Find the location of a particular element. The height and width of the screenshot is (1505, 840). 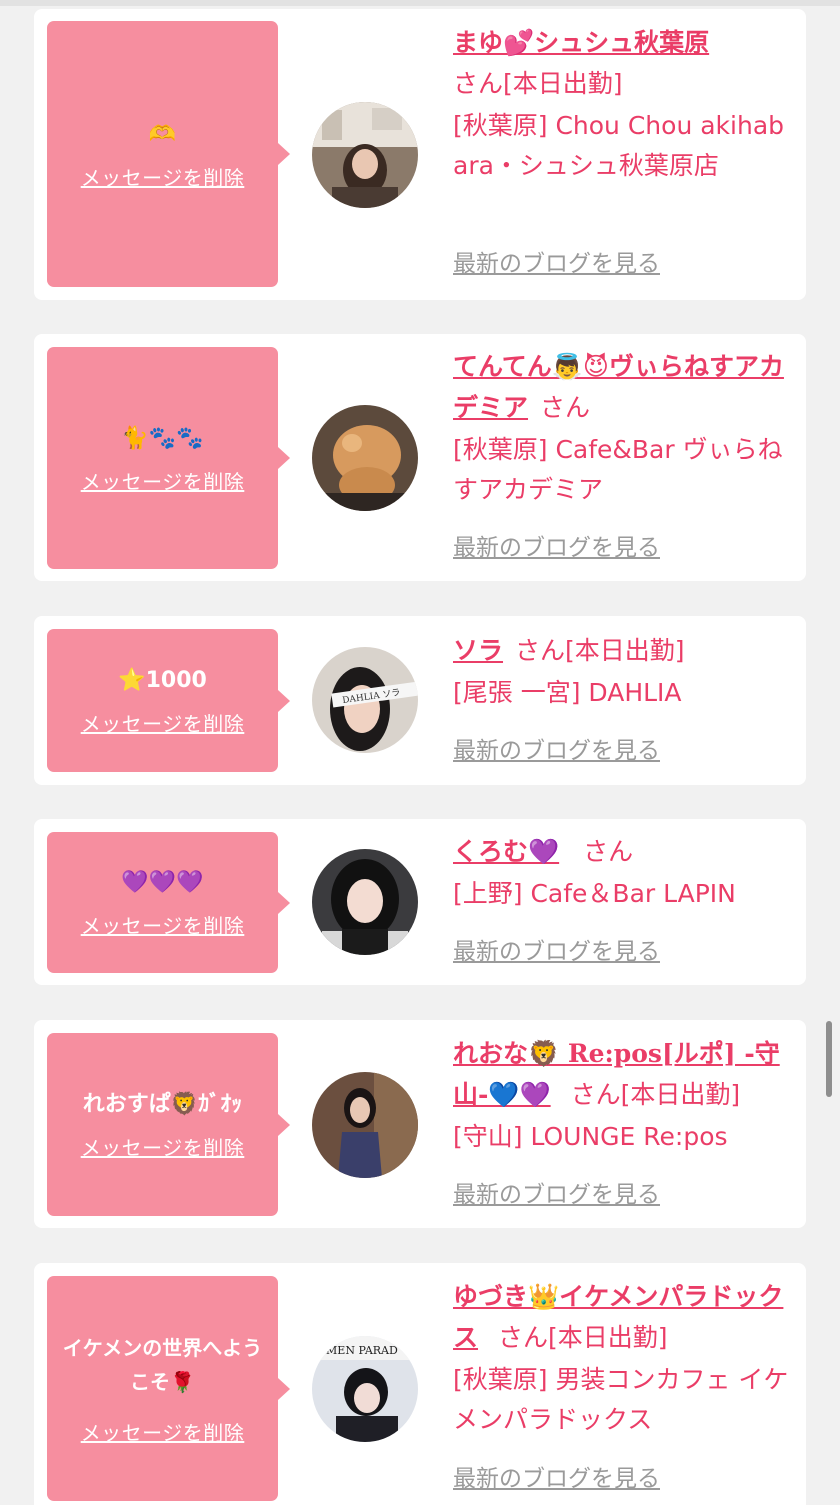

cast-name-link: まゆ💕シュシュ秋葉原 is located at coordinates (581, 42).